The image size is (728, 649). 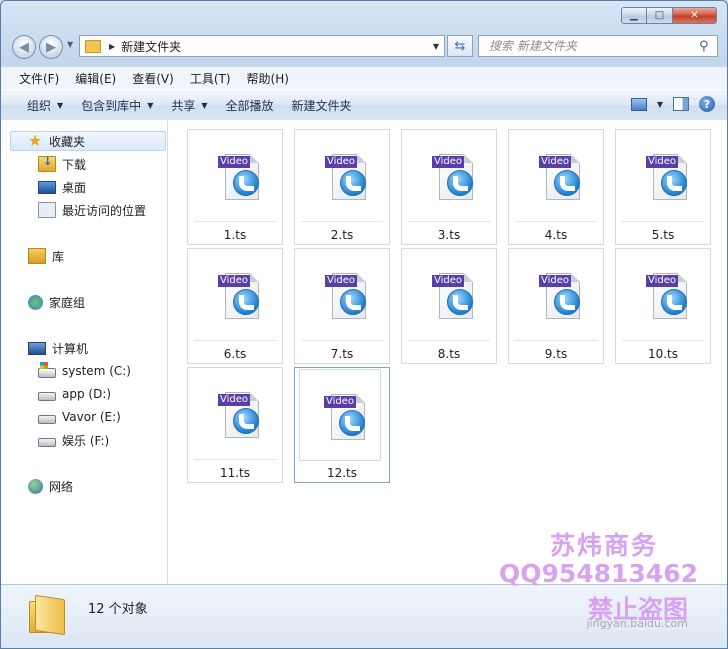 I want to click on breadcrumb-arrow-icon: ▶, so click(x=112, y=46).